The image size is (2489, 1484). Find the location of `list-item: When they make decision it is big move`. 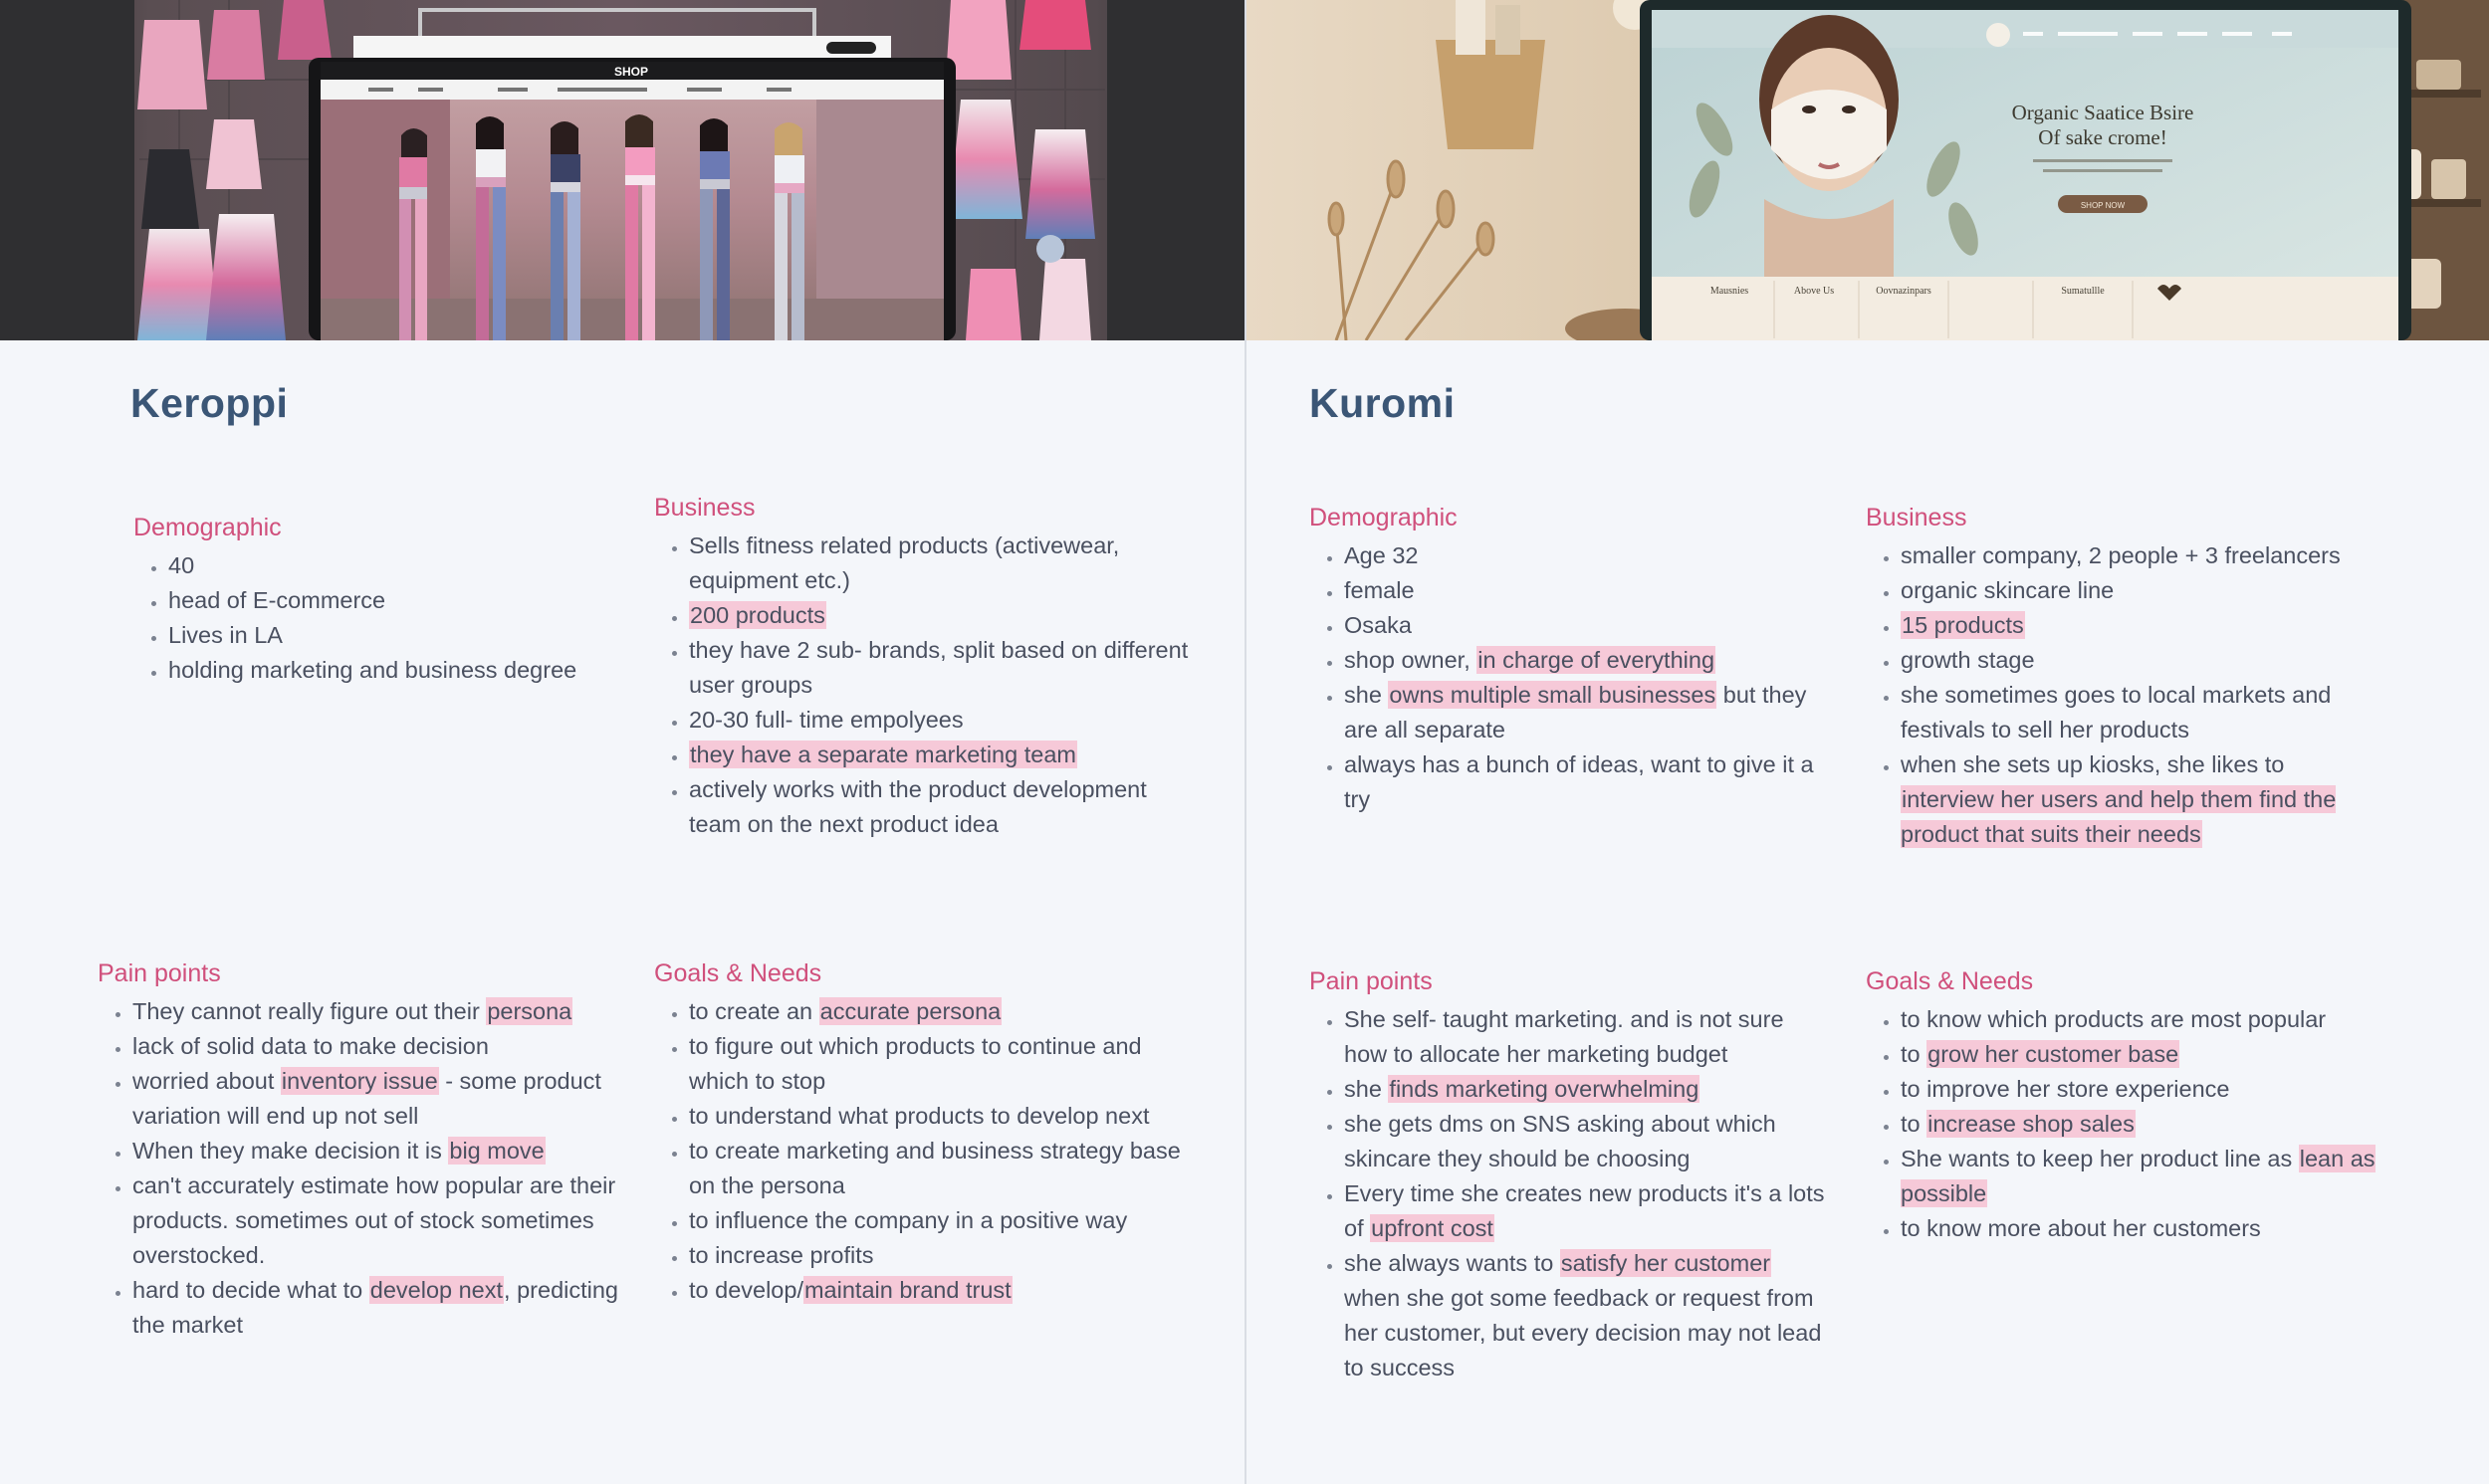

list-item: When they make decision it is big move is located at coordinates (383, 1151).